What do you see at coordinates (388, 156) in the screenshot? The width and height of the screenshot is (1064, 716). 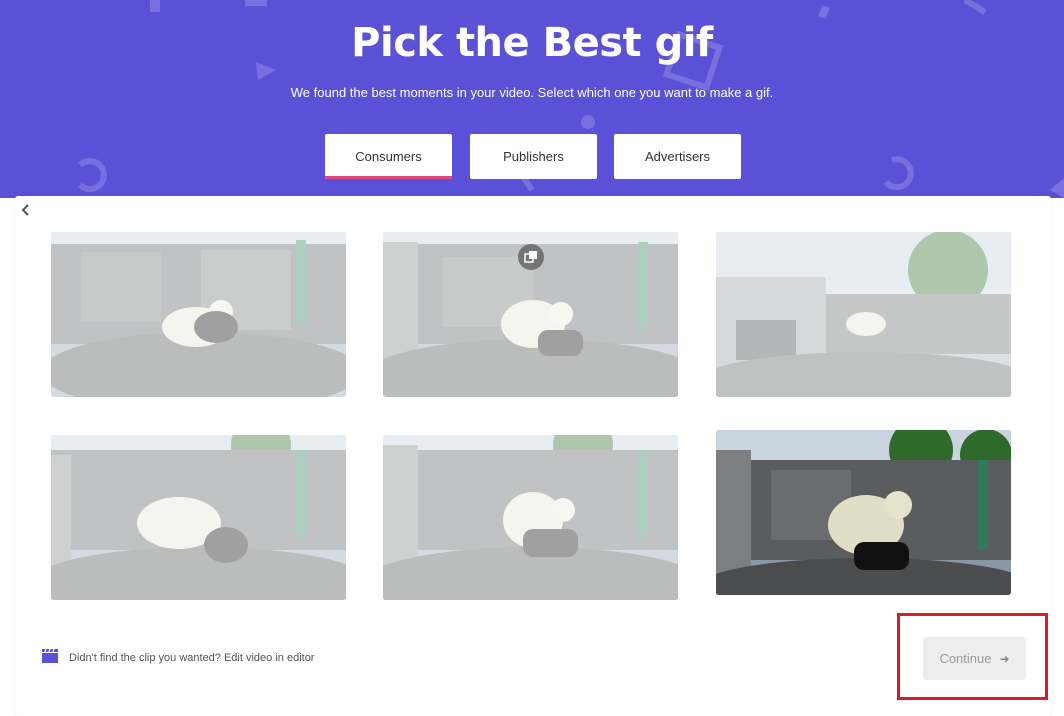 I see `tab-consumers: Consumers` at bounding box center [388, 156].